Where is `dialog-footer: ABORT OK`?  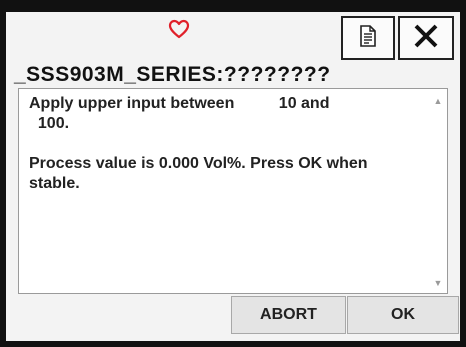
dialog-footer: ABORT OK is located at coordinates (233, 314).